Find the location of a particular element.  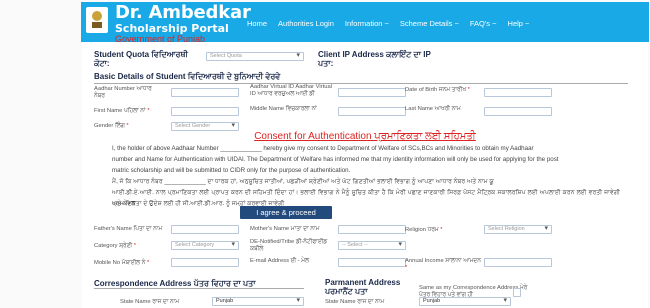

nav-scheme-details: Scheme Details ~ is located at coordinates (429, 23).